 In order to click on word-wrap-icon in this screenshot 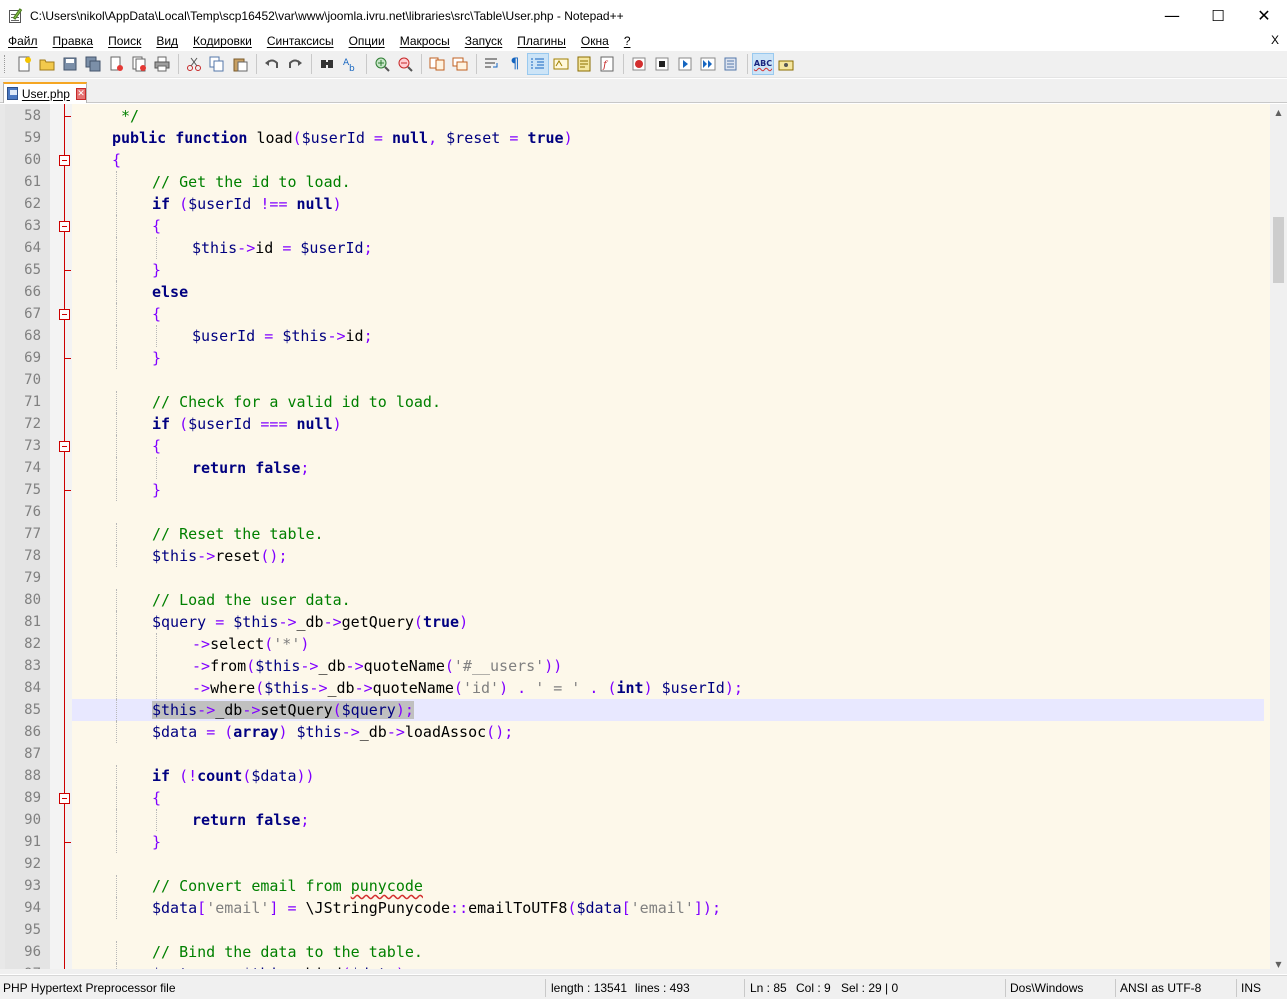, I will do `click(492, 64)`.